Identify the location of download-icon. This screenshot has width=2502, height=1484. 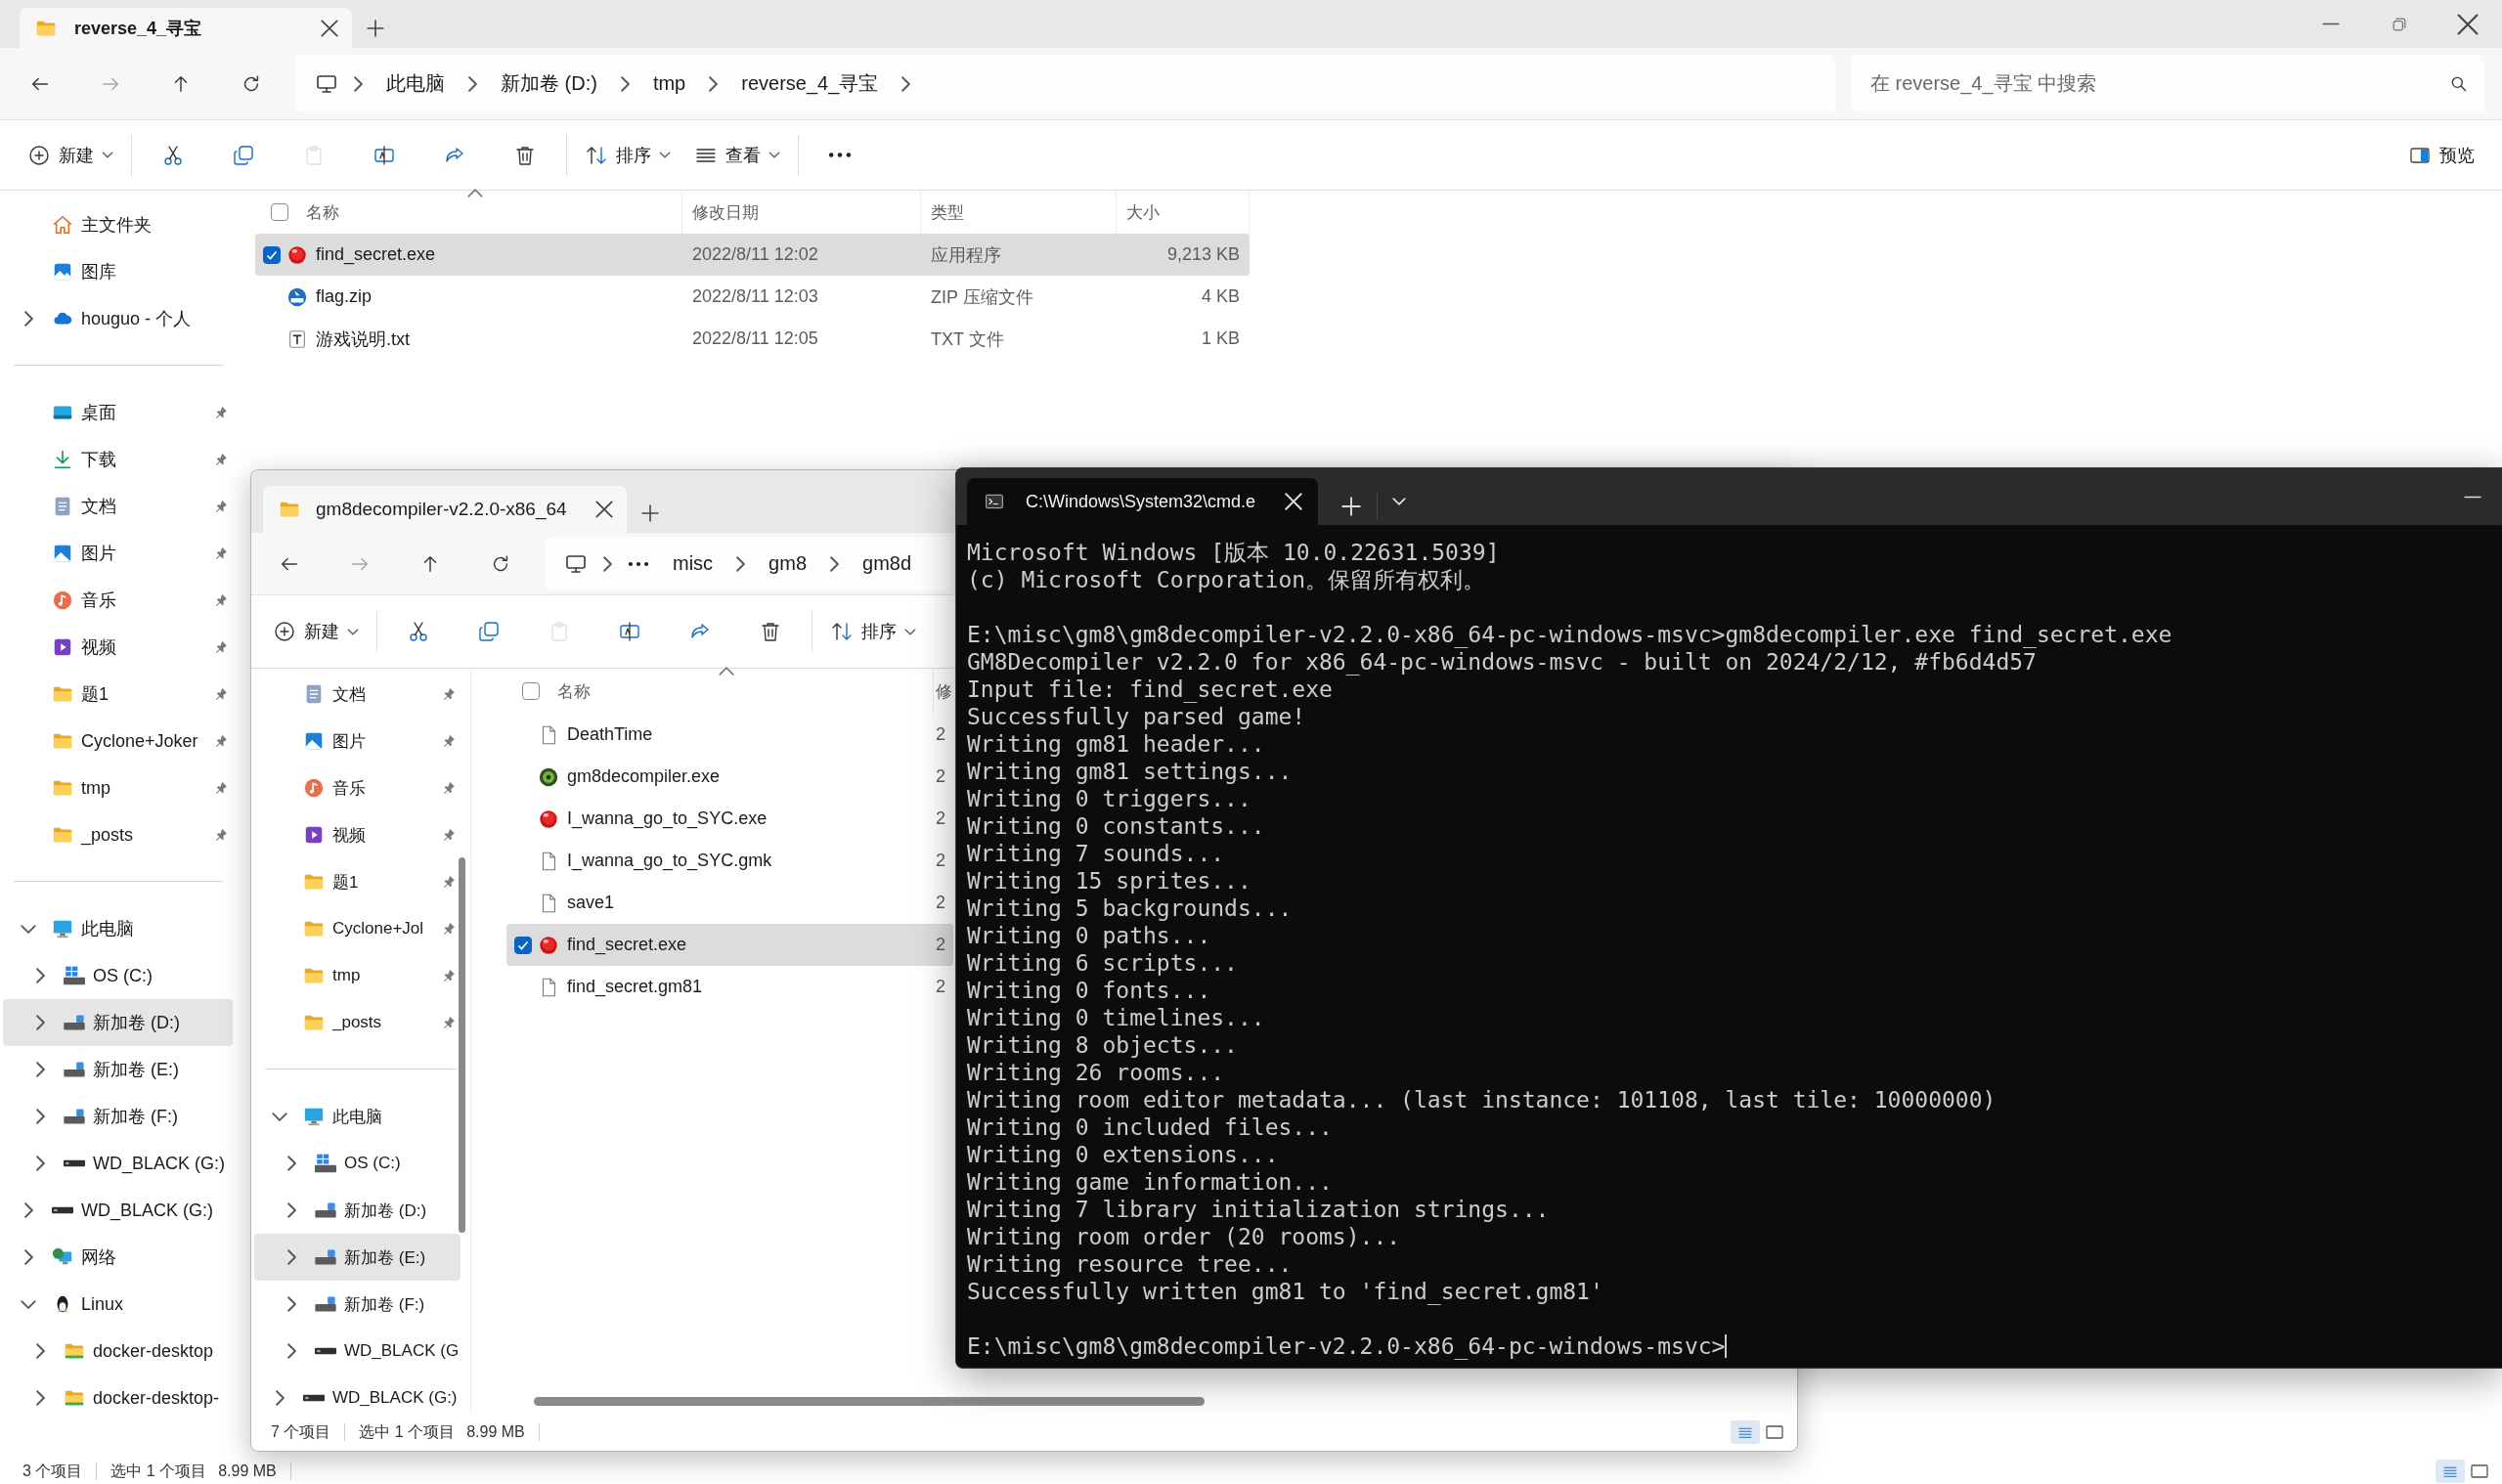
(62, 459).